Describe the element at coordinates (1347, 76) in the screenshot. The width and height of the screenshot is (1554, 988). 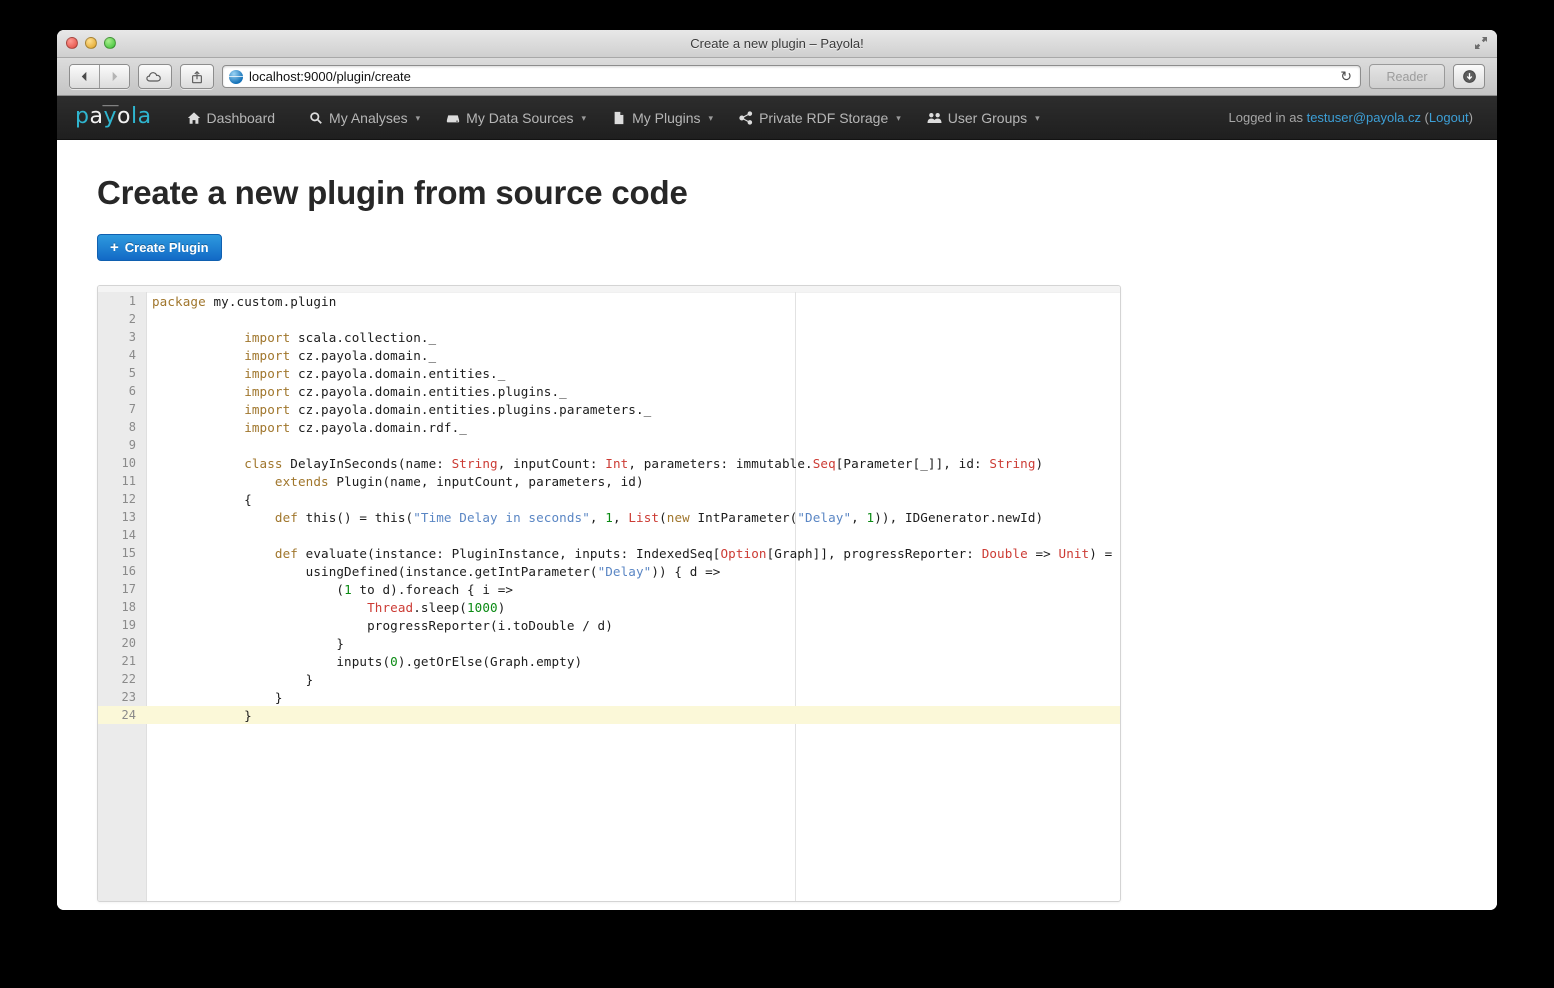
I see `reload-icon: ↻` at that location.